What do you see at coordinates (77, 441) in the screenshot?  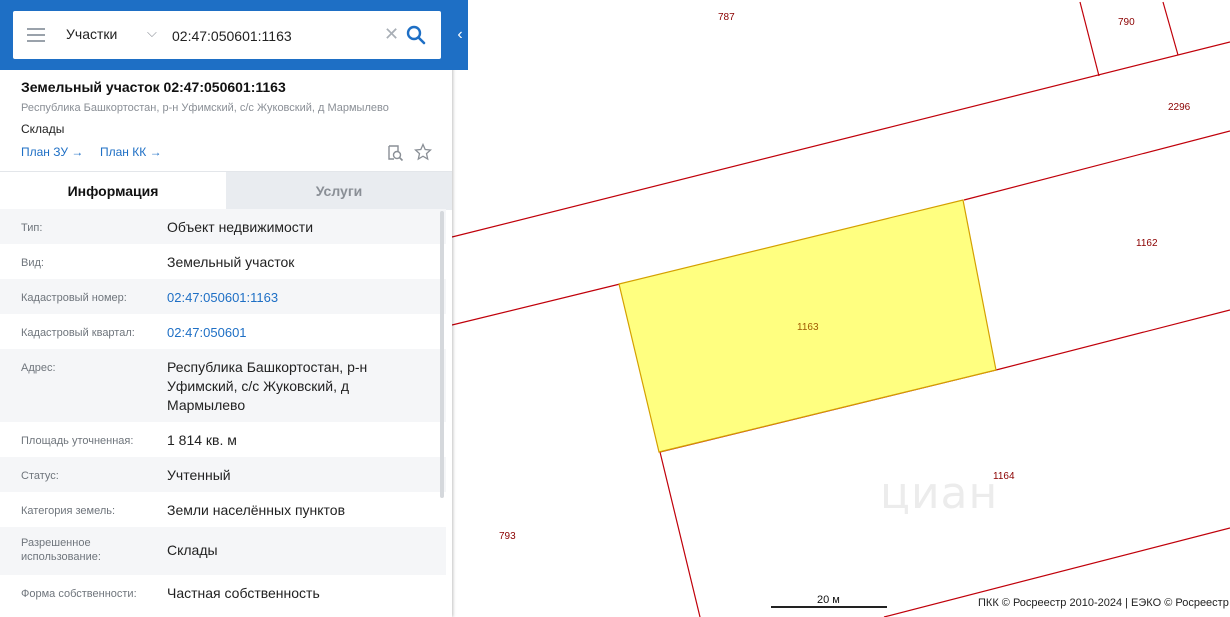 I see `info-label: Площадь уточненная:` at bounding box center [77, 441].